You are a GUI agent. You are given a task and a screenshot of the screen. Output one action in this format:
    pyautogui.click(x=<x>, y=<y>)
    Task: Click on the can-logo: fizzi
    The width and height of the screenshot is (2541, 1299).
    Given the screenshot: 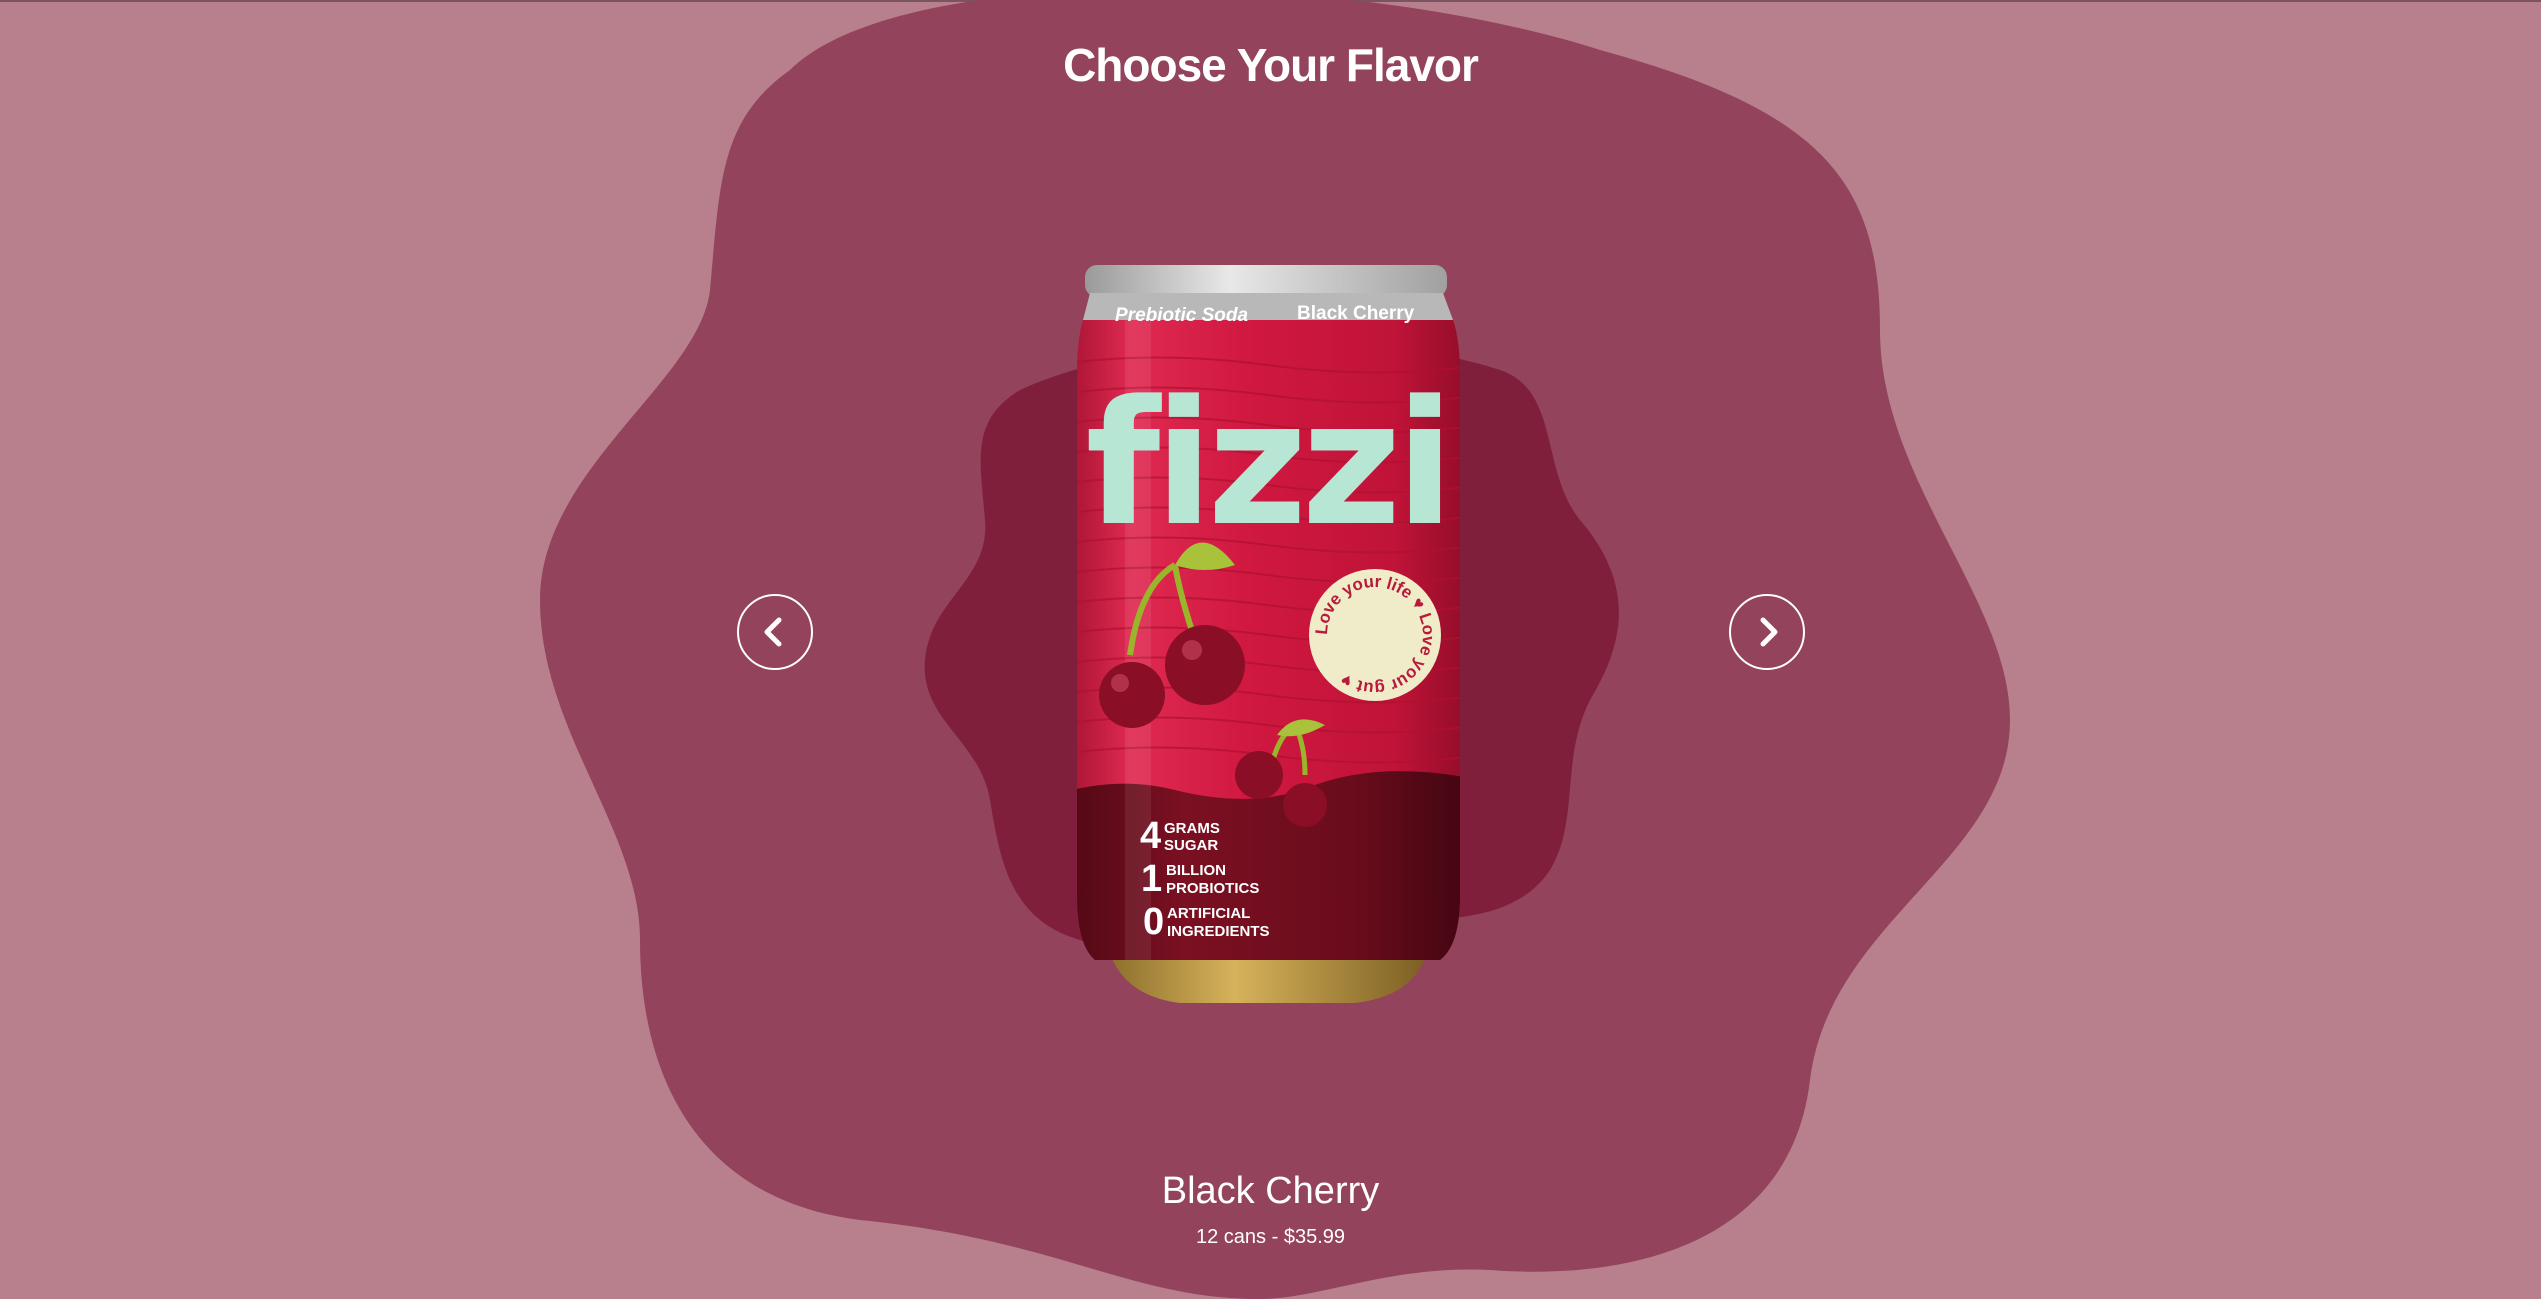 What is the action you would take?
    pyautogui.click(x=1267, y=463)
    